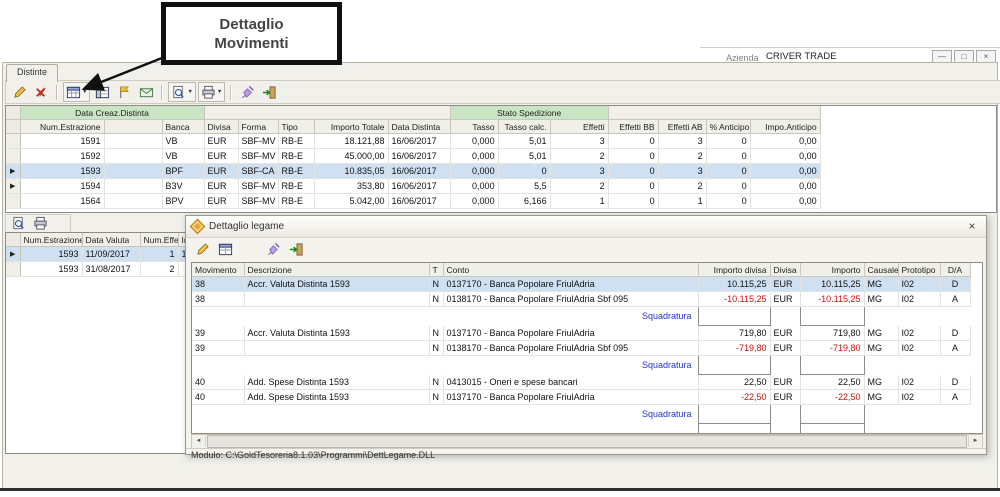  I want to click on col-importo: Importo, so click(832, 270).